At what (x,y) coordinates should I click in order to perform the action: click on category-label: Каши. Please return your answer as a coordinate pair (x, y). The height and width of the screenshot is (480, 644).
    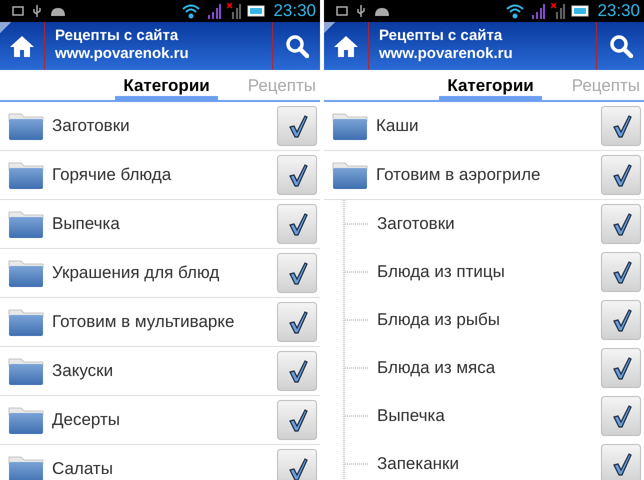
    Looking at the image, I should click on (484, 126).